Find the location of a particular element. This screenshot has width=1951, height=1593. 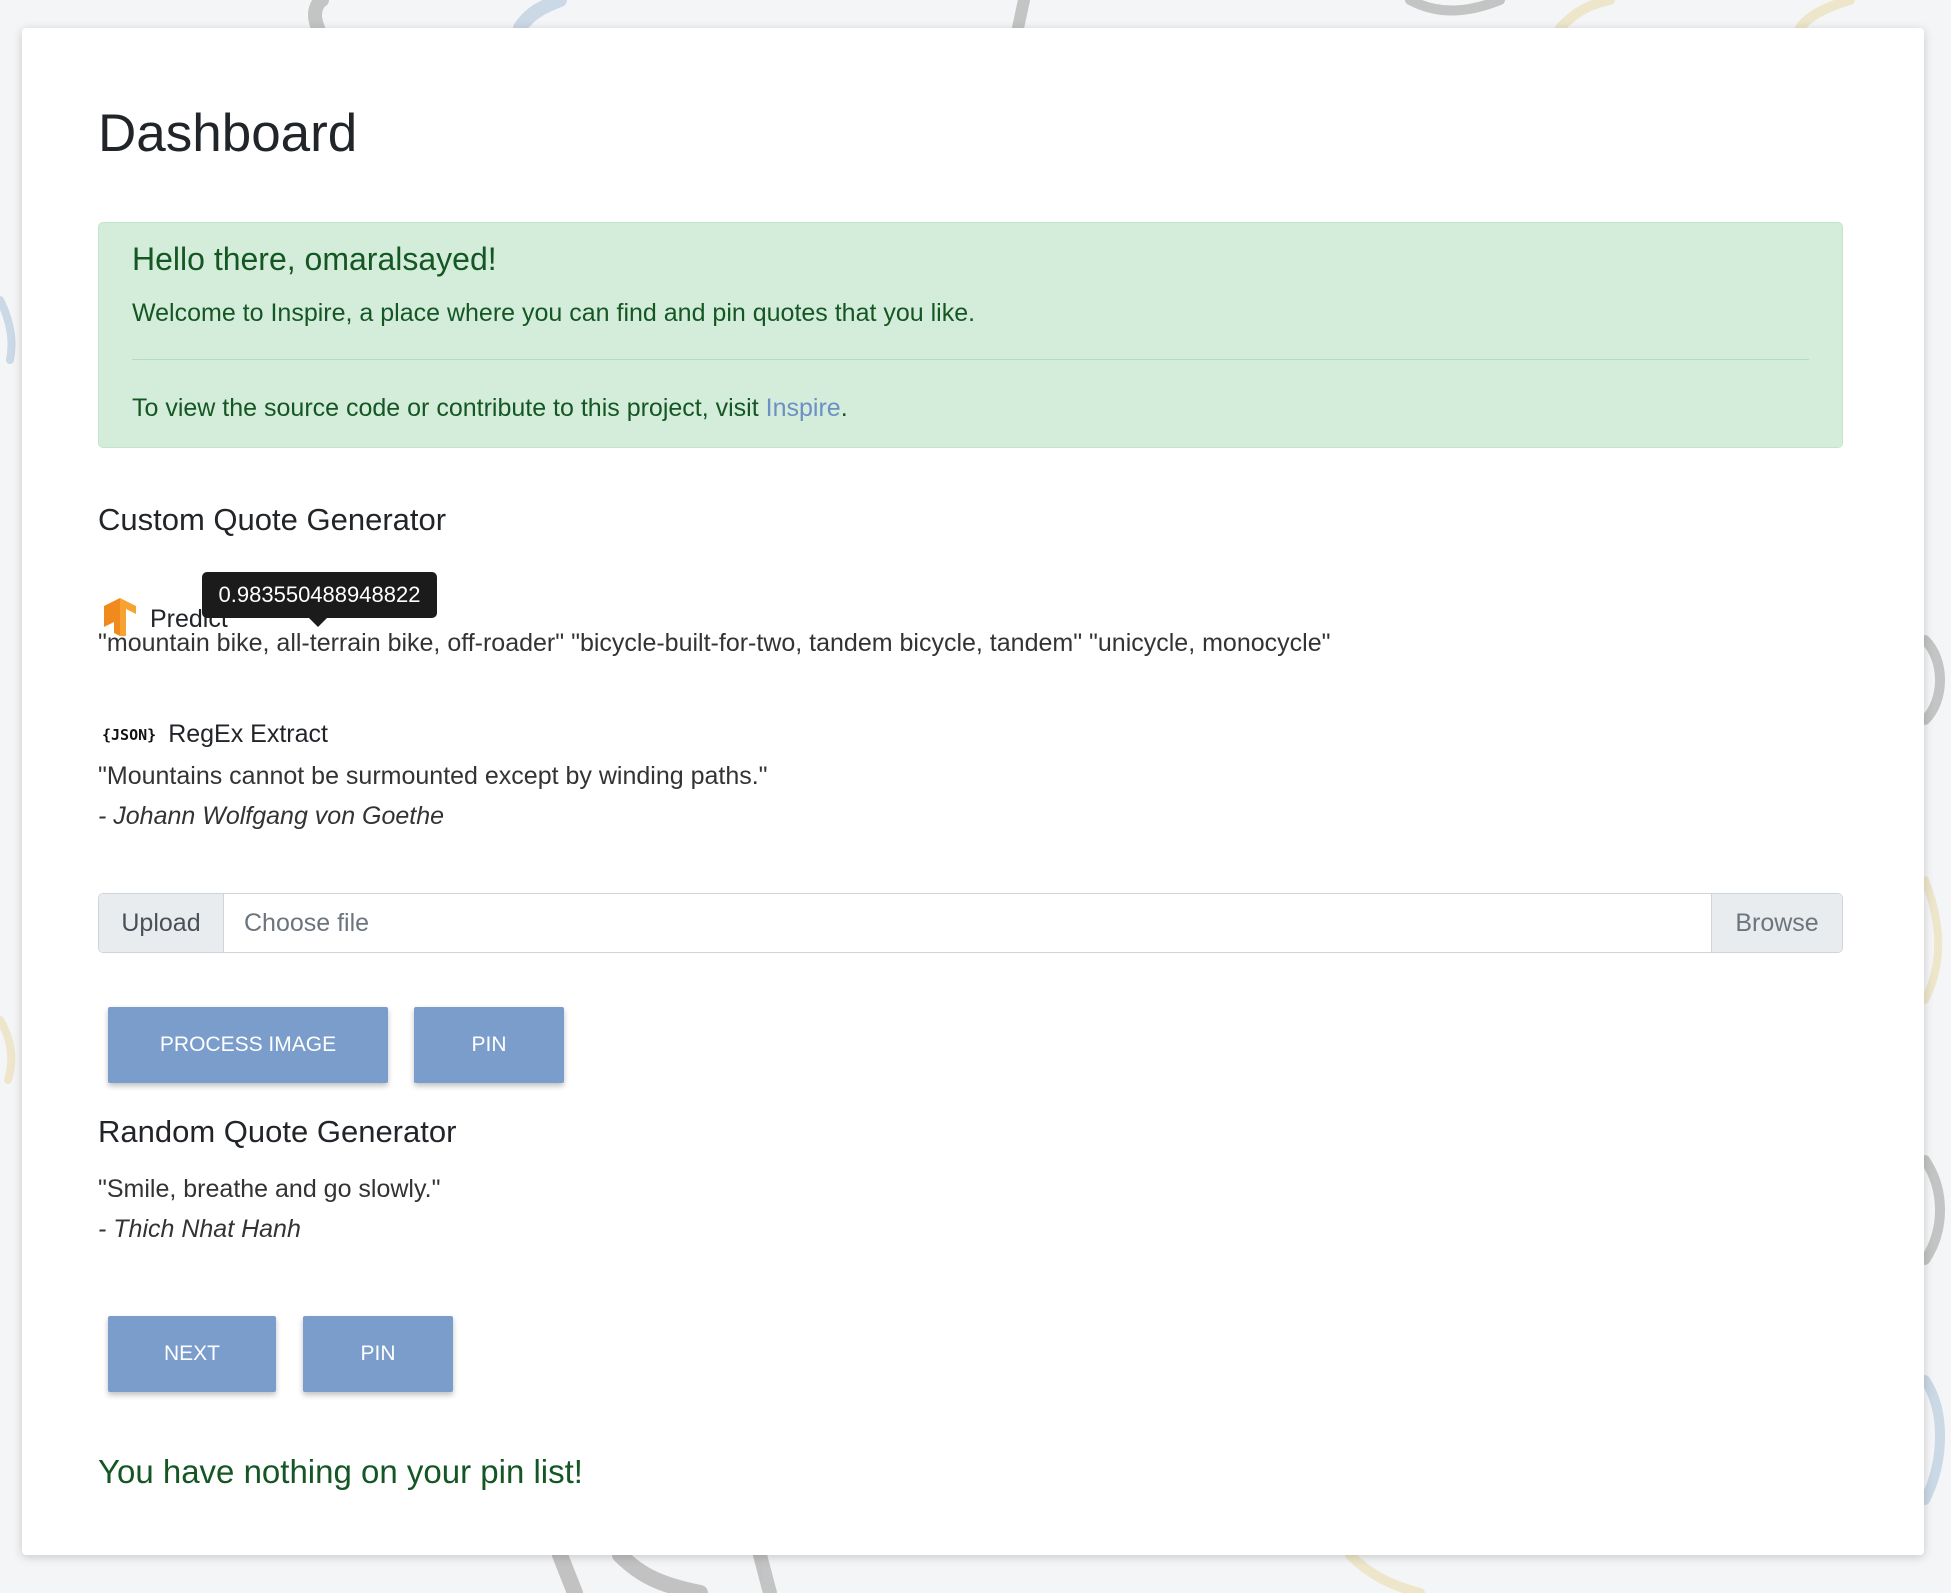

choose-file-input is located at coordinates (967, 923).